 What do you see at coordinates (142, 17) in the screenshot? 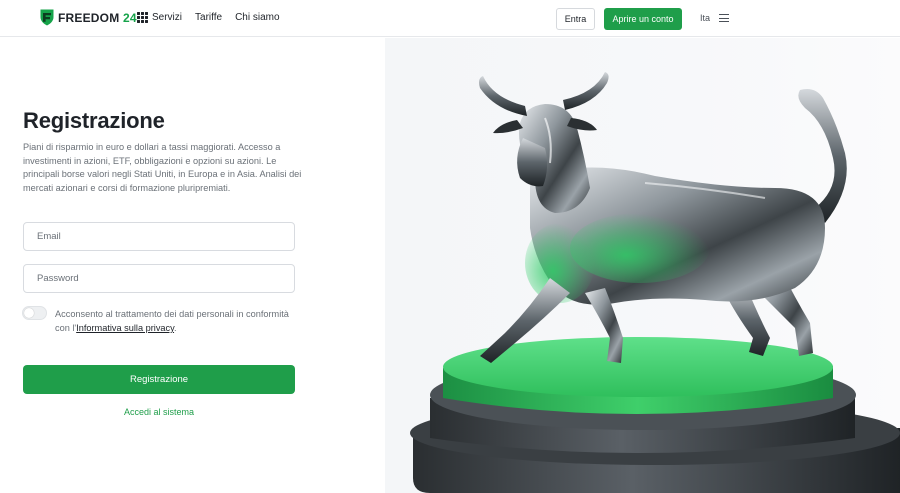
I see `grid-icon` at bounding box center [142, 17].